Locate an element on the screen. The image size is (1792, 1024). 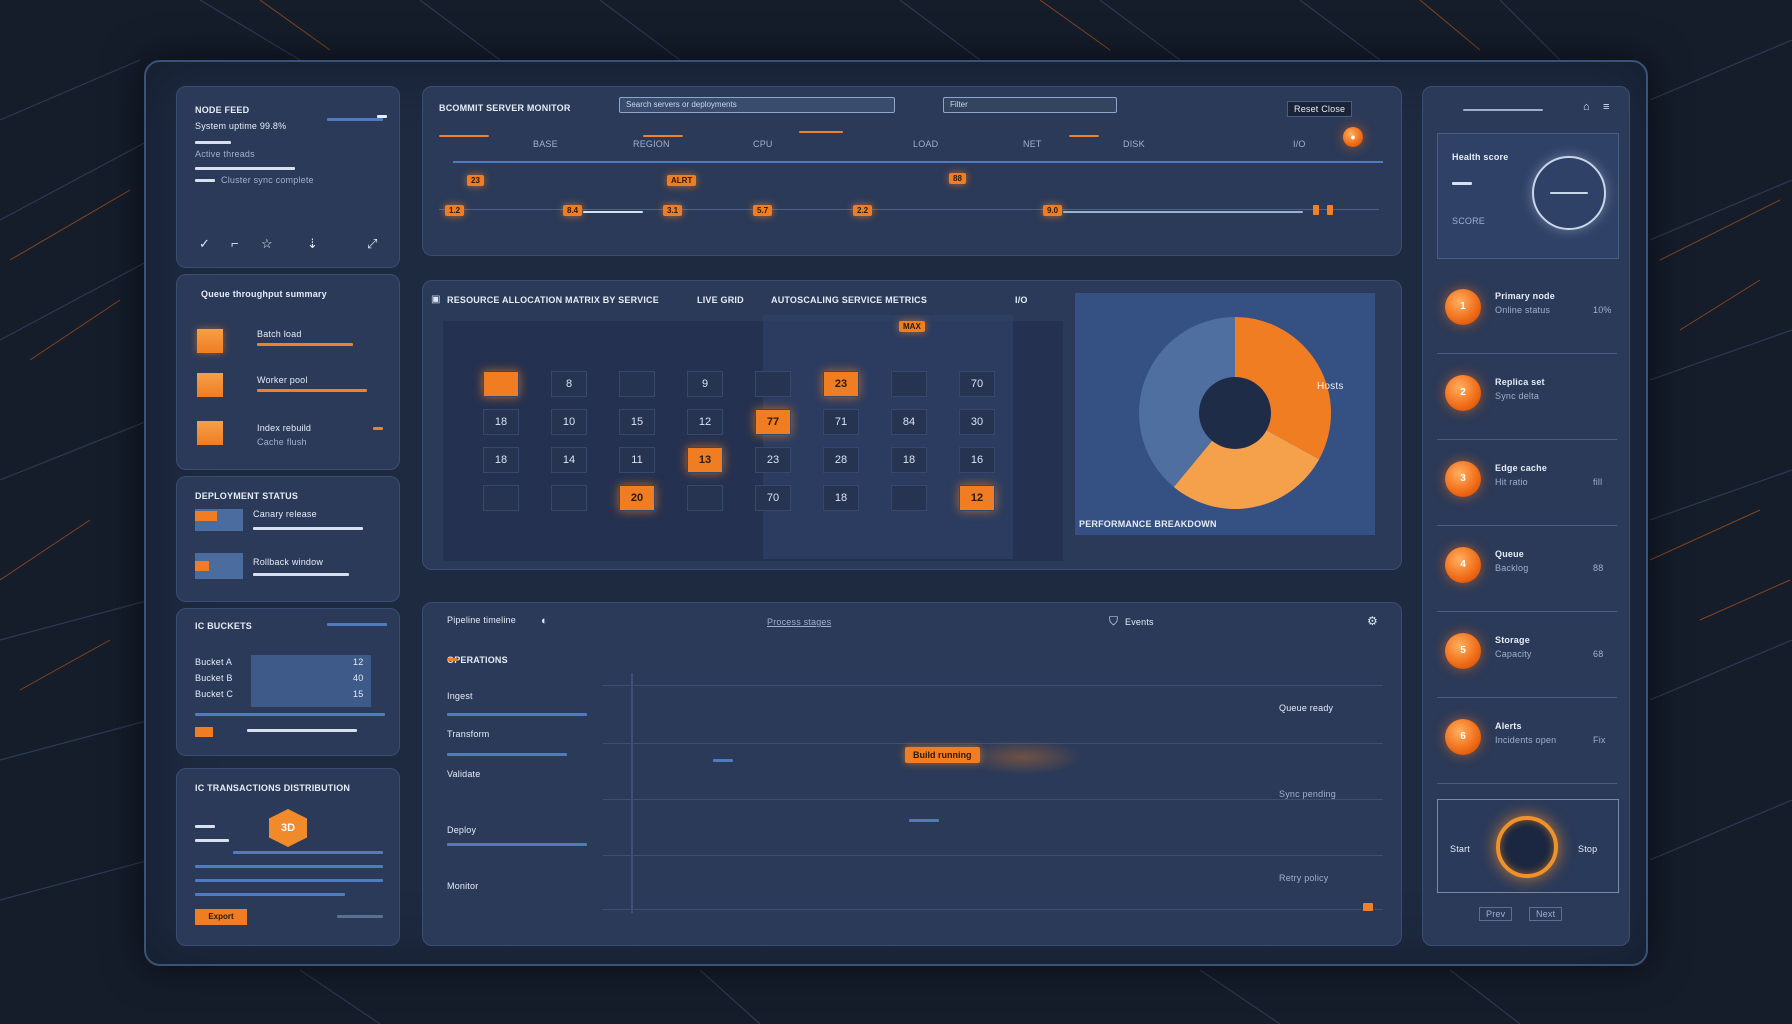
grid-cell: 77 is located at coordinates (773, 422).